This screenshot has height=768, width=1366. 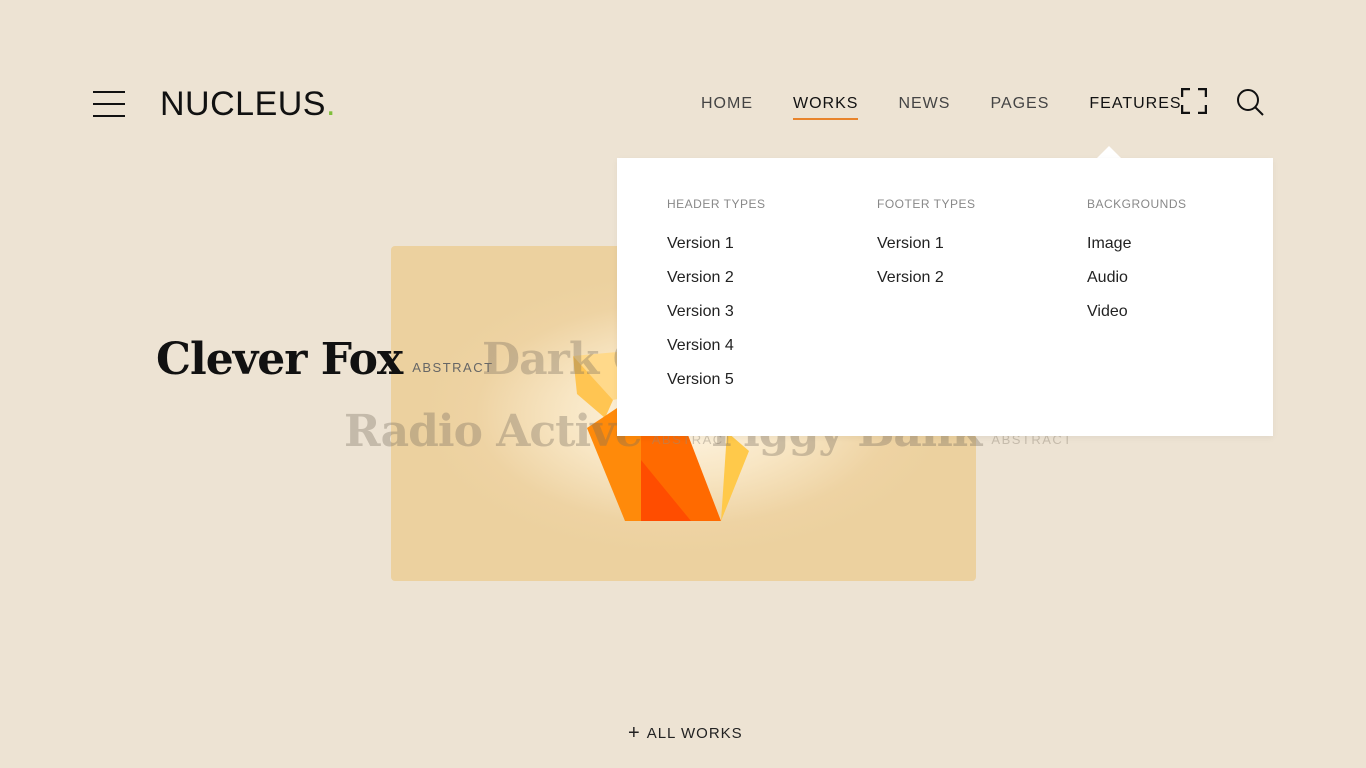 What do you see at coordinates (1137, 312) in the screenshot?
I see `dropdown-link: Video` at bounding box center [1137, 312].